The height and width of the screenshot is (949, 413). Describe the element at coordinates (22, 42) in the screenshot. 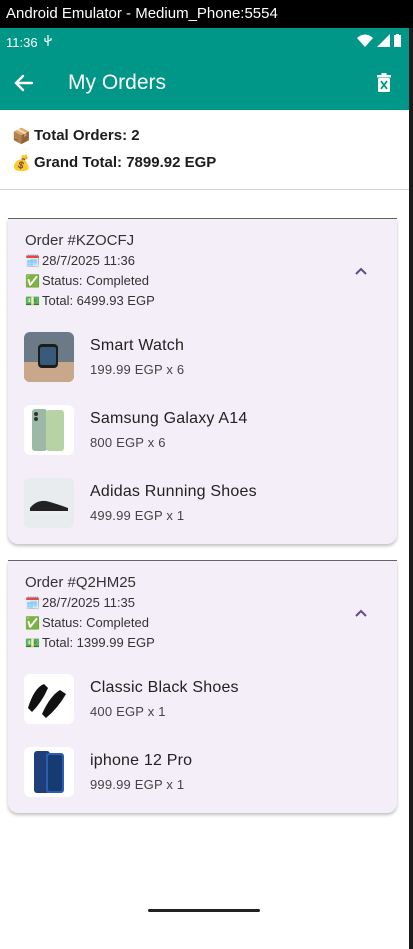

I see `status-time: 11:36` at that location.